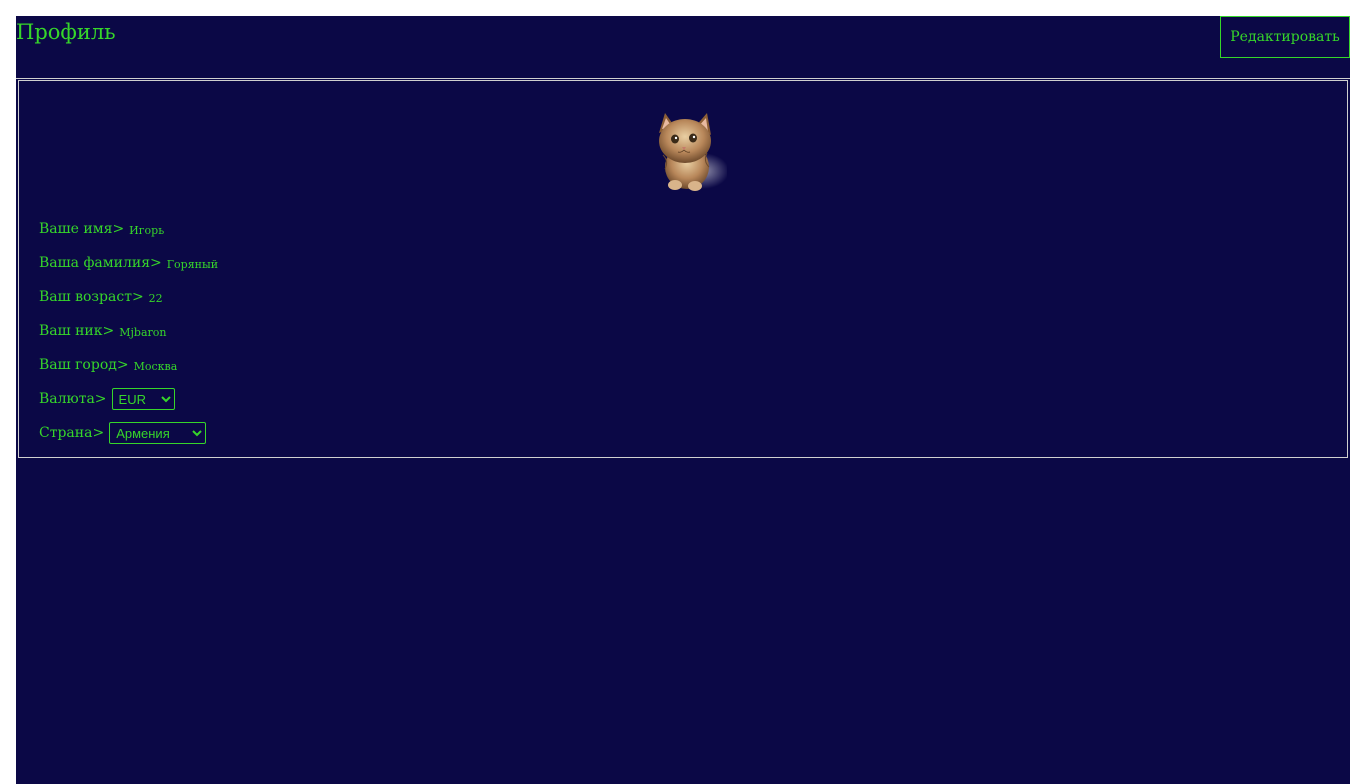  I want to click on header: Профиль Редактировать, so click(683, 47).